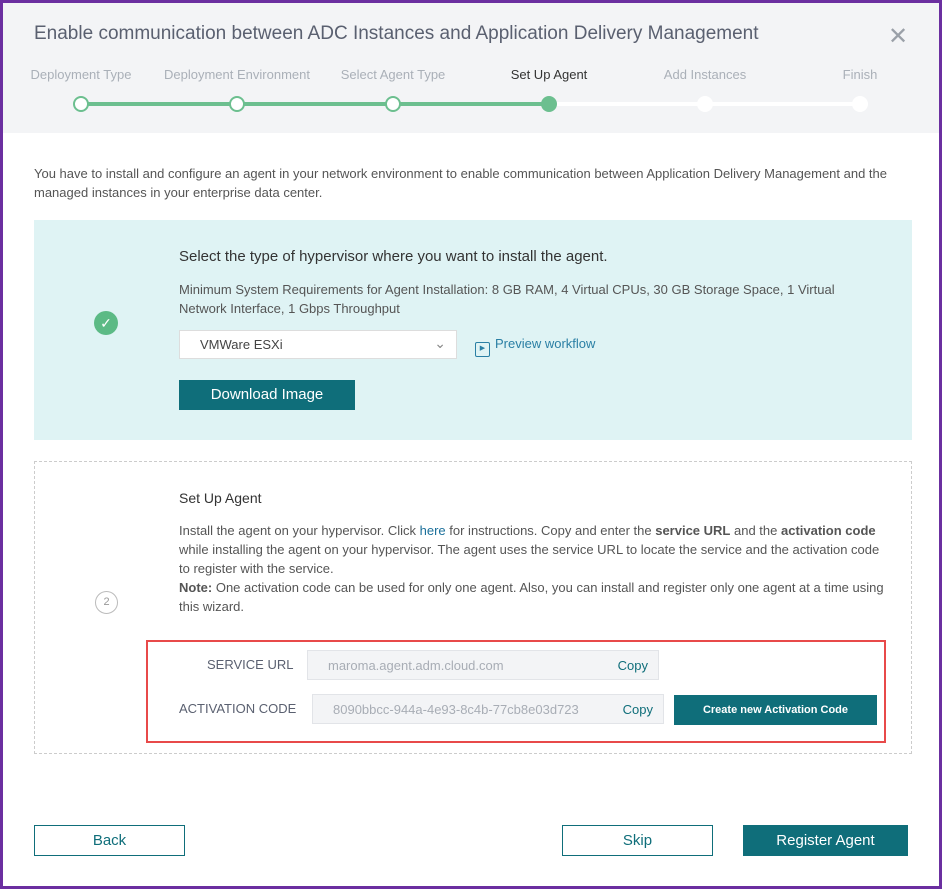 Image resolution: width=942 pixels, height=889 pixels. What do you see at coordinates (638, 709) in the screenshot?
I see `copy-activation-code-button: Copy` at bounding box center [638, 709].